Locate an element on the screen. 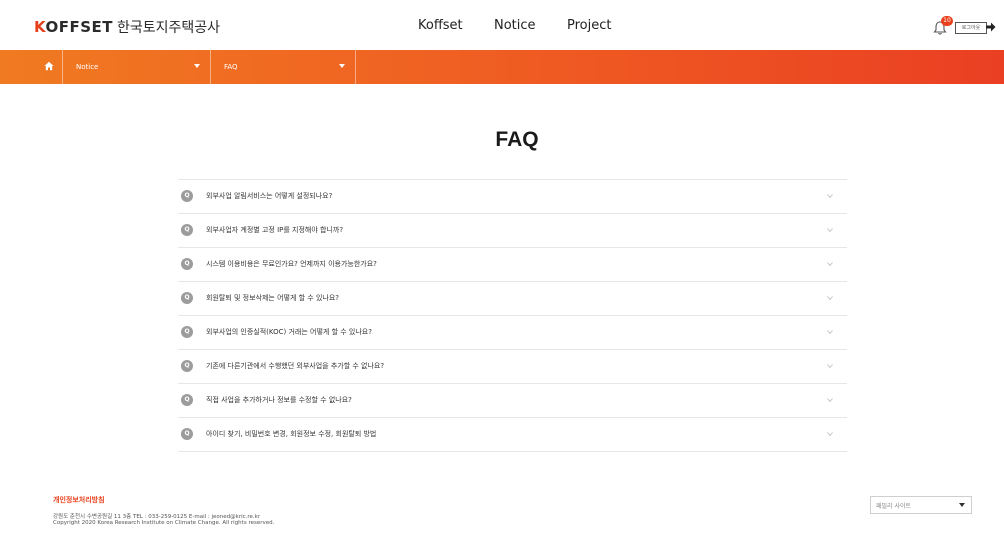  faq-item: Q 외부사업 알림서비스는 어떻게 설정되나요? is located at coordinates (512, 197).